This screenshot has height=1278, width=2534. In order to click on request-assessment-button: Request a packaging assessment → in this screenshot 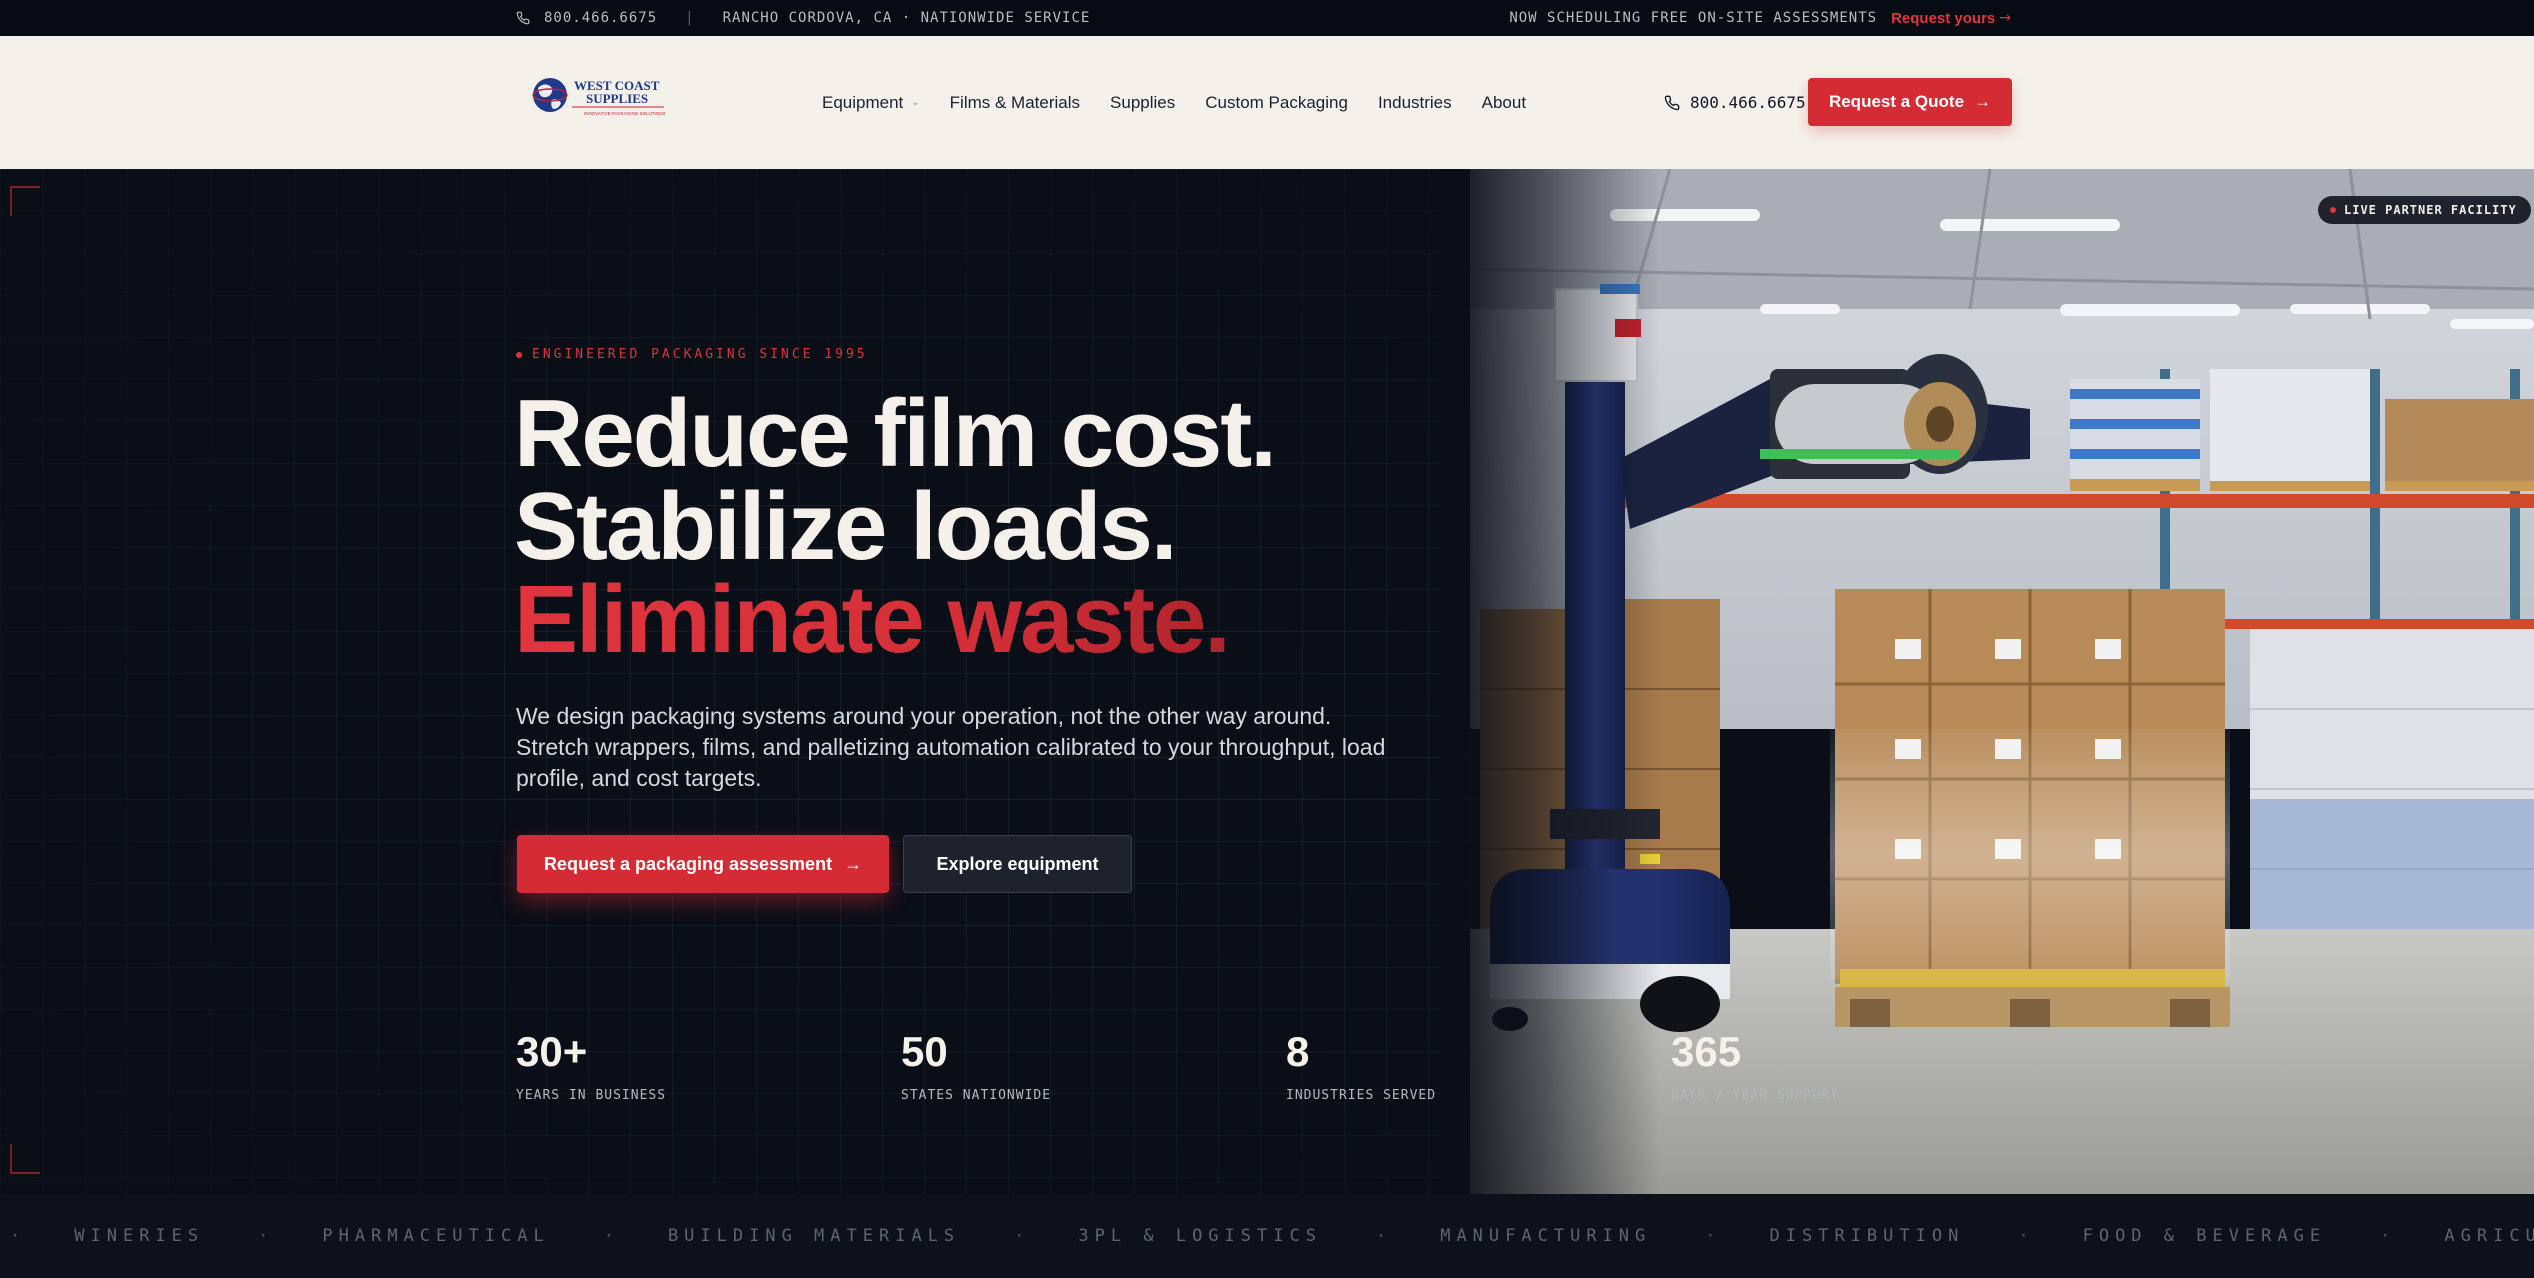, I will do `click(703, 864)`.